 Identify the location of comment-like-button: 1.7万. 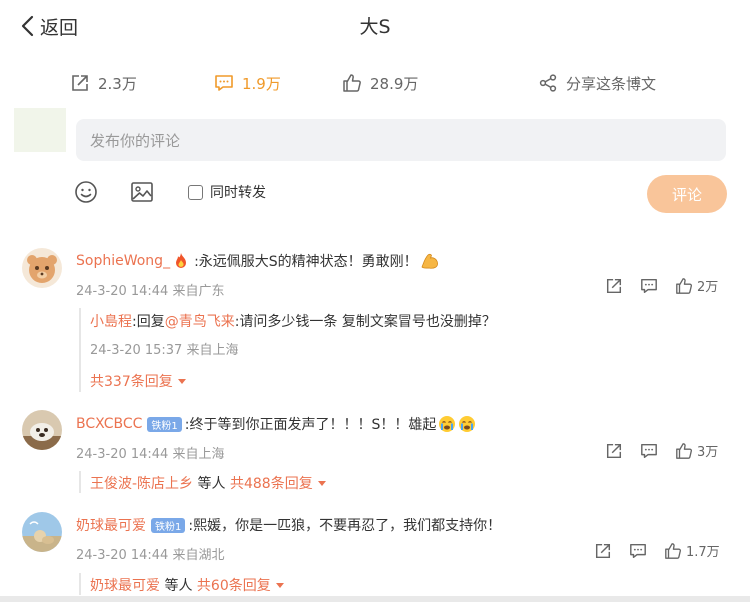
(692, 550).